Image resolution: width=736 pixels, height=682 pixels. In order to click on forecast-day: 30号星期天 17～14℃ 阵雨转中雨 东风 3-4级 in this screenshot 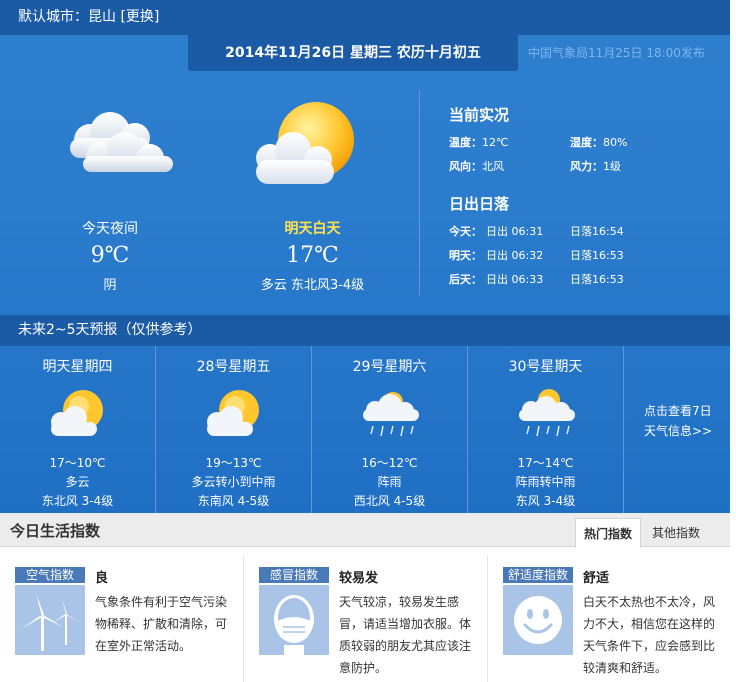, I will do `click(546, 429)`.